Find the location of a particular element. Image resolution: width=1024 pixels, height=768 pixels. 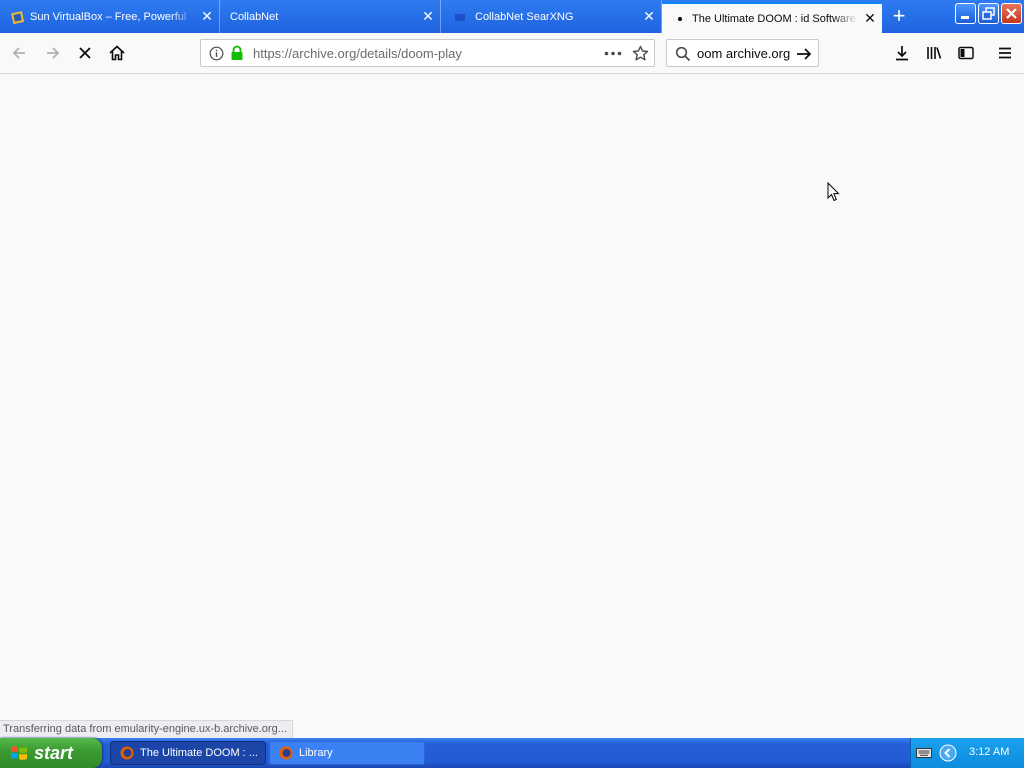

start-label: start is located at coordinates (54, 752).